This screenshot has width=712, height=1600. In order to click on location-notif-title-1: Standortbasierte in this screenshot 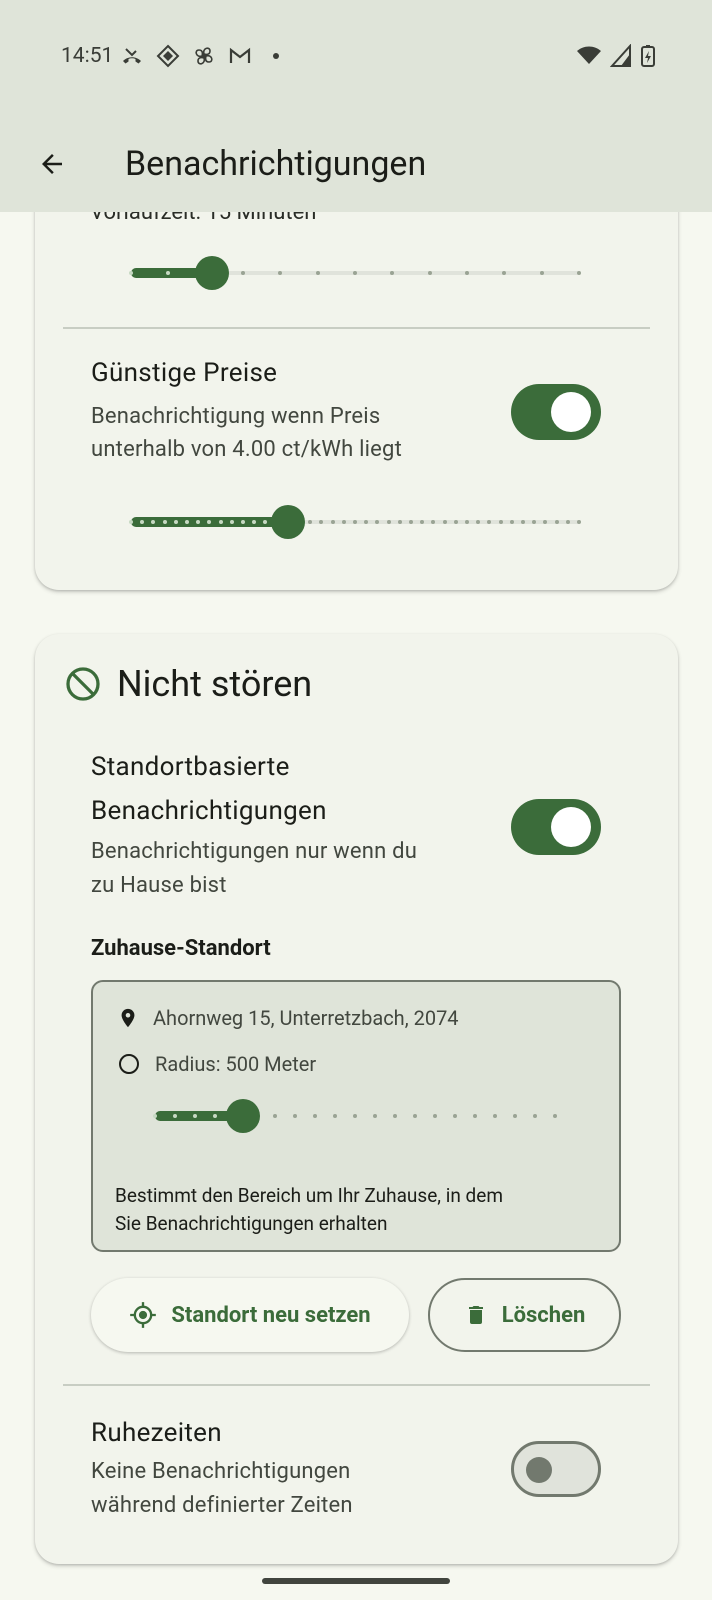, I will do `click(190, 767)`.